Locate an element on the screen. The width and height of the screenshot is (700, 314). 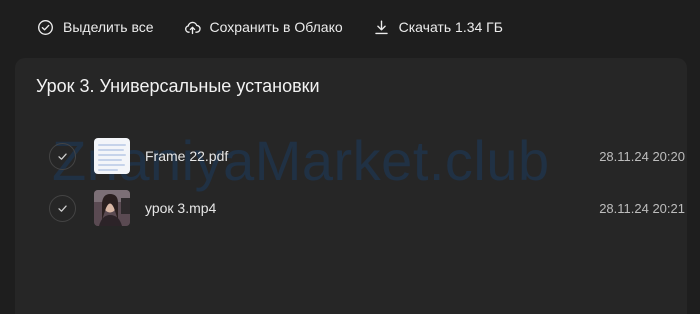
folder-title: Урок 3. Универсальные установки is located at coordinates (178, 86).